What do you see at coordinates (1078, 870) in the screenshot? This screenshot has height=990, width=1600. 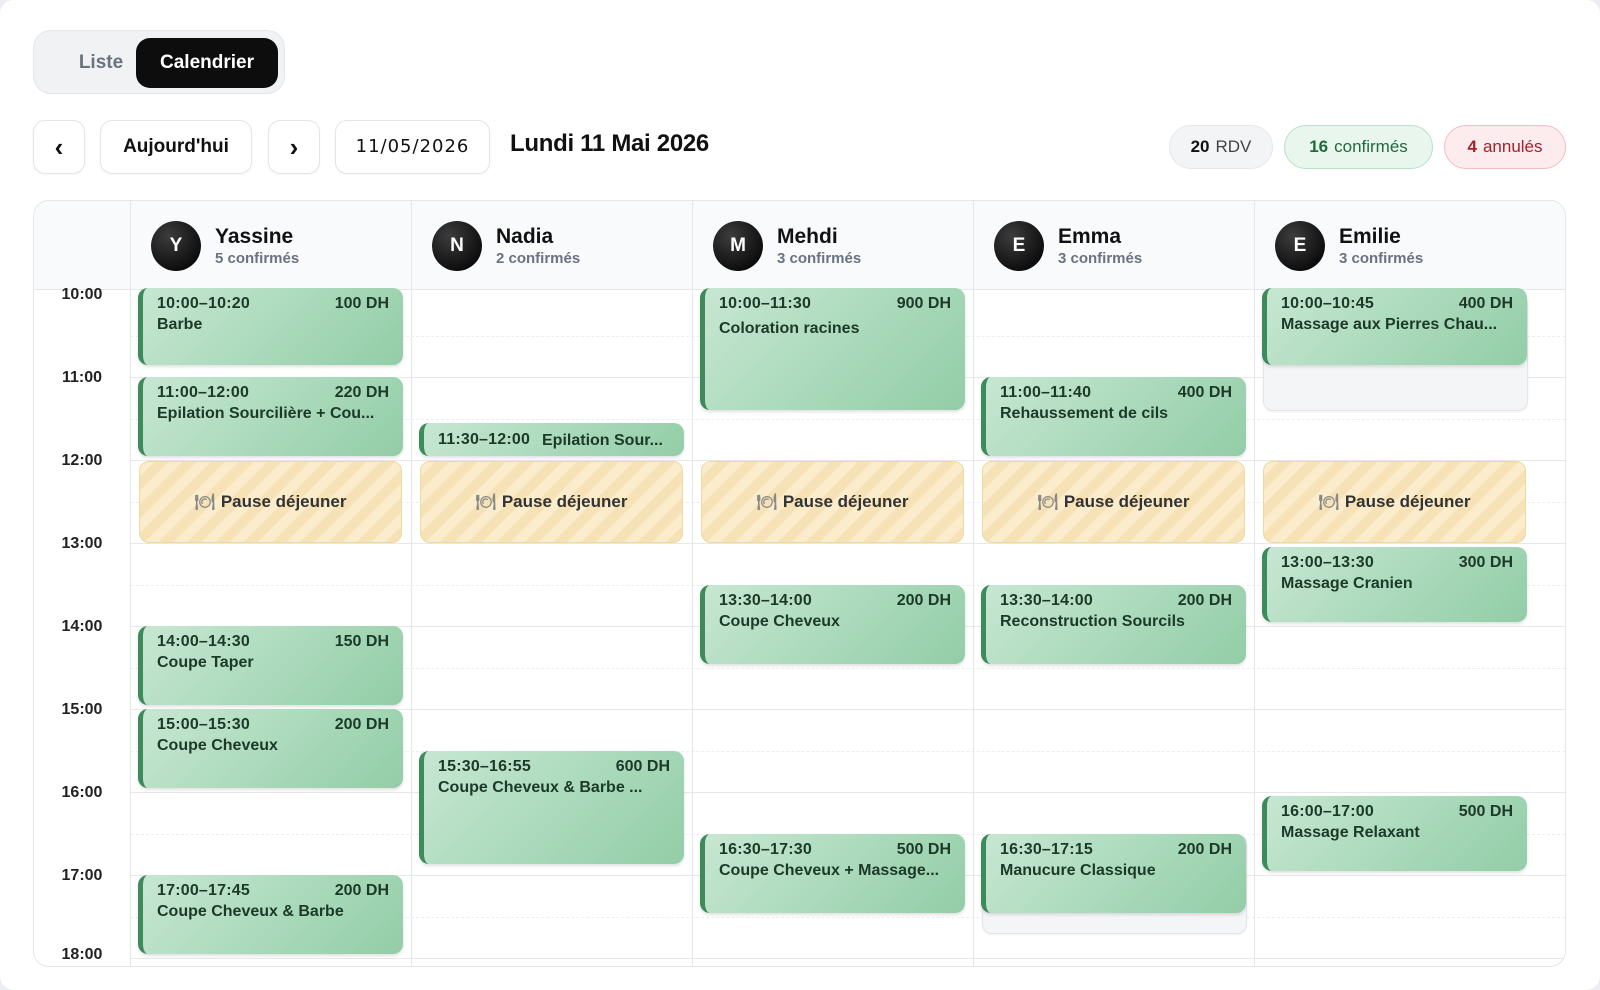 I see `appointment-service: Manucure Classique` at bounding box center [1078, 870].